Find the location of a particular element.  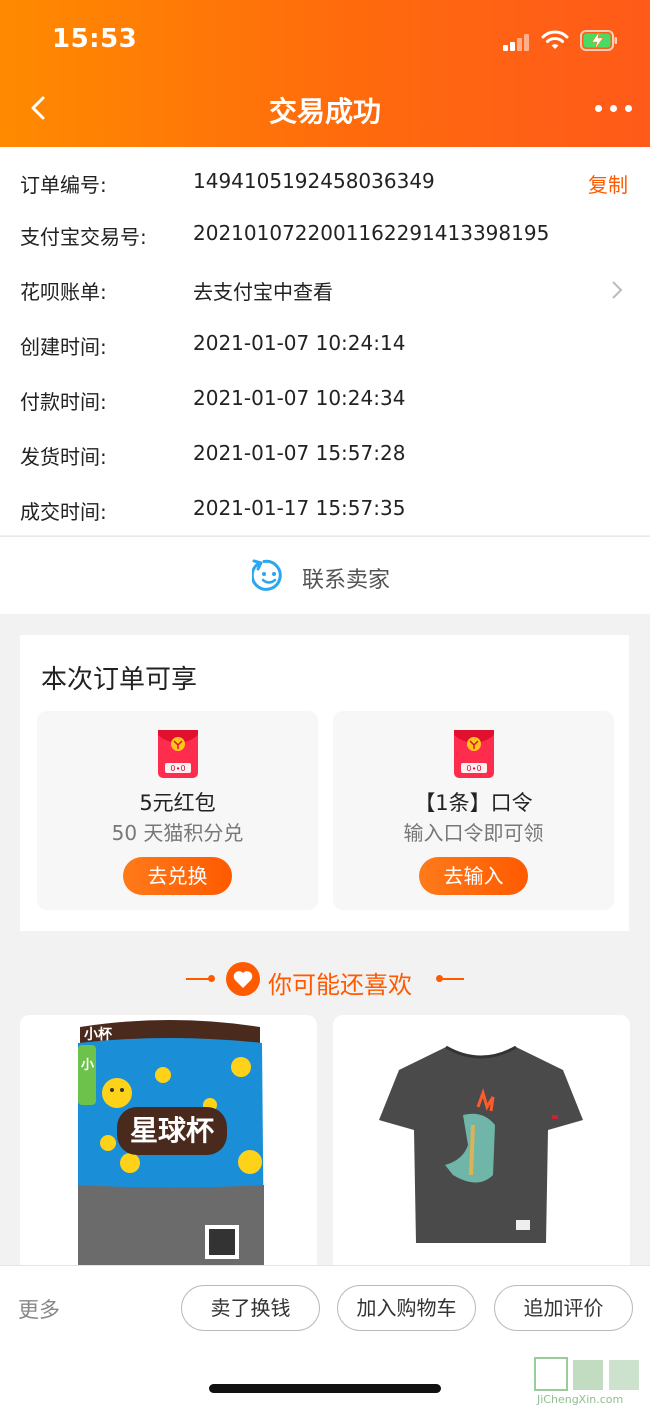

watermark-text: JiChengXin.com is located at coordinates (579, 1399).